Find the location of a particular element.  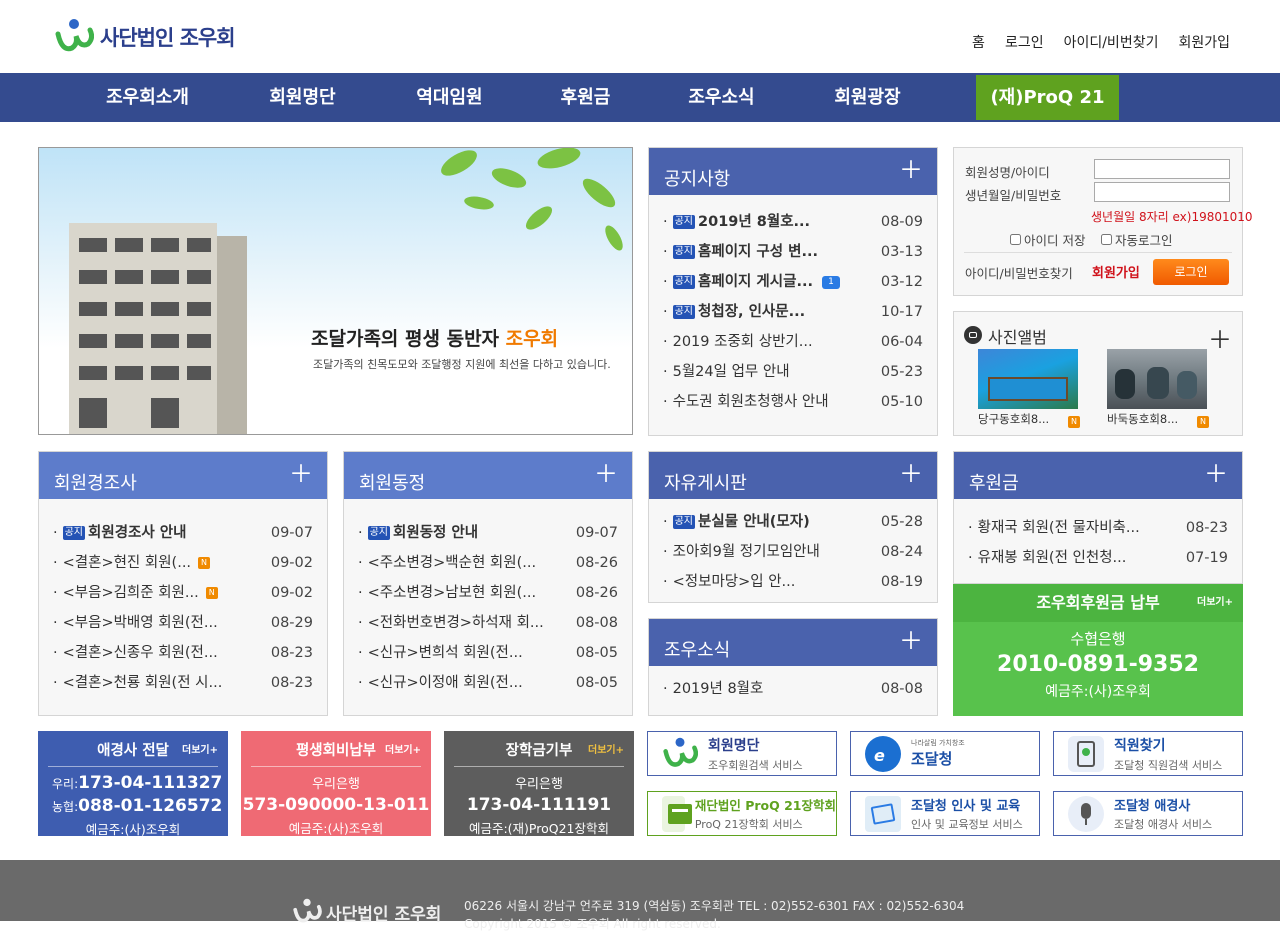

list-item-title: · 공지 회원동정 안내 is located at coordinates (418, 533).